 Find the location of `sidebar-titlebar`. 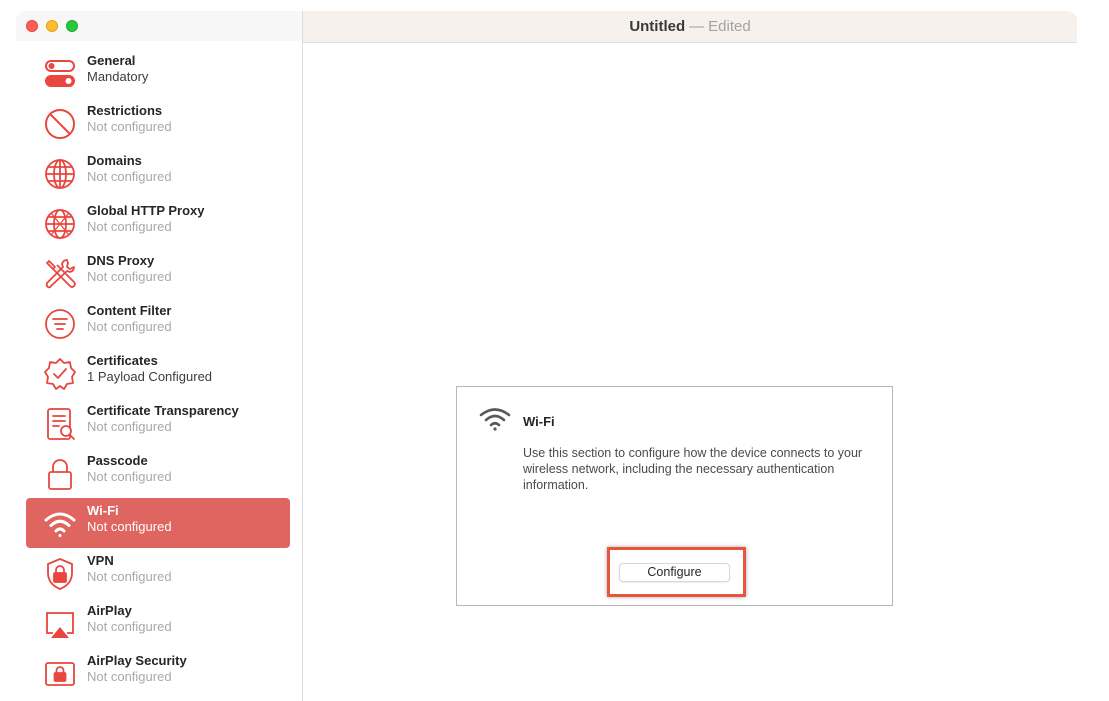

sidebar-titlebar is located at coordinates (159, 26).